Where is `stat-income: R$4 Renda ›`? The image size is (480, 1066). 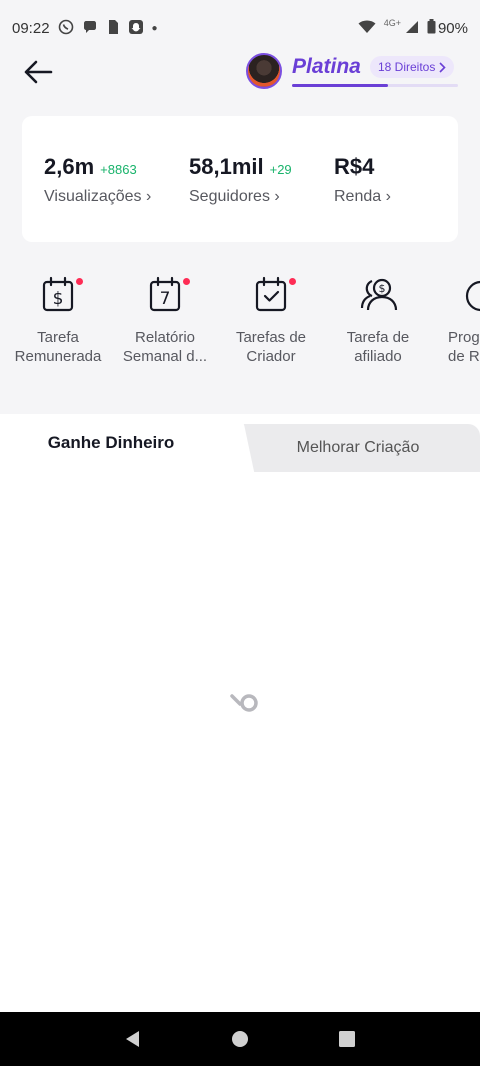
stat-income: R$4 Renda › is located at coordinates (362, 180).